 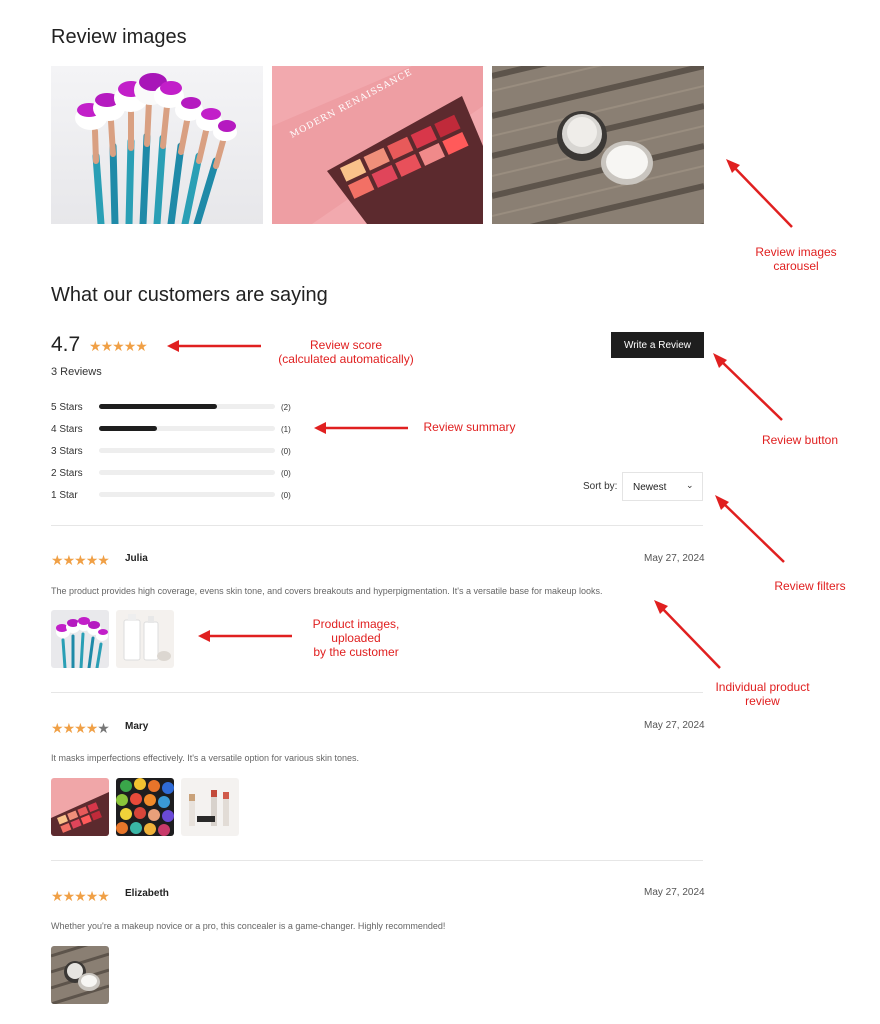 What do you see at coordinates (136, 558) in the screenshot?
I see `reviewer-name: Julia` at bounding box center [136, 558].